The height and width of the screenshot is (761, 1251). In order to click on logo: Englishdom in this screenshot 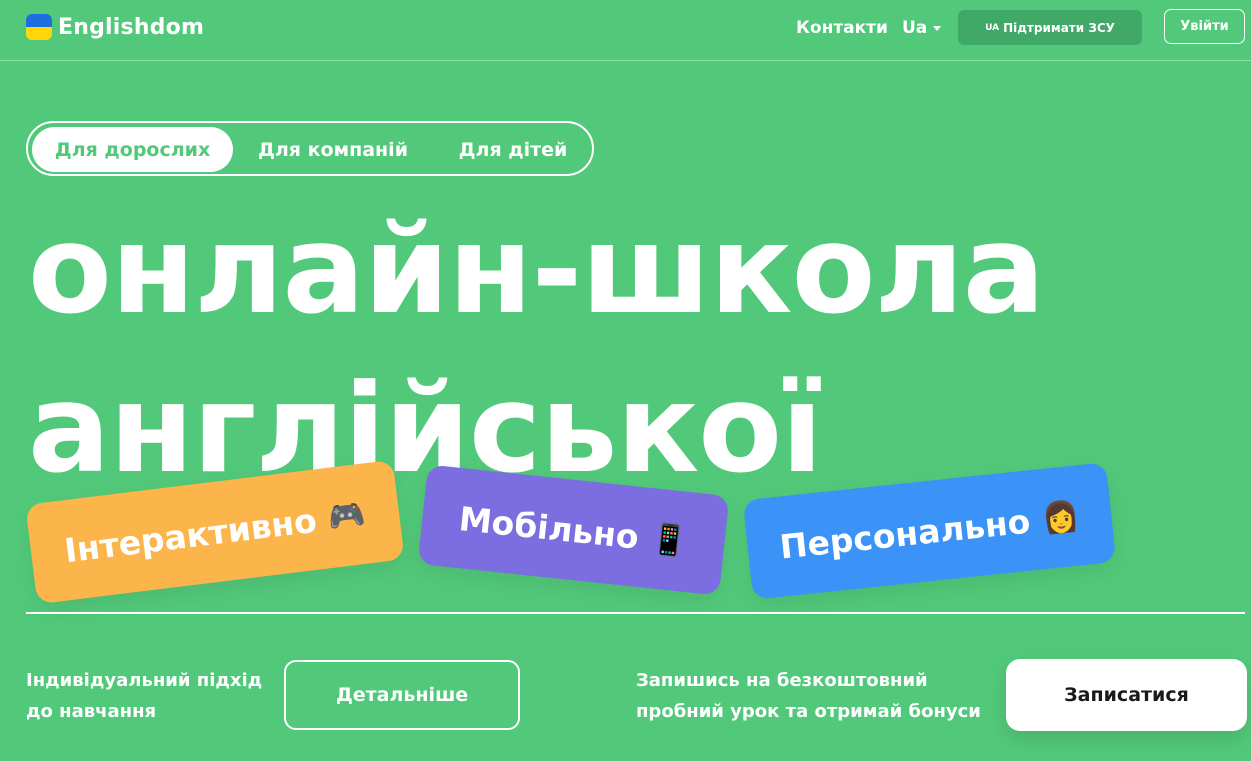, I will do `click(115, 27)`.